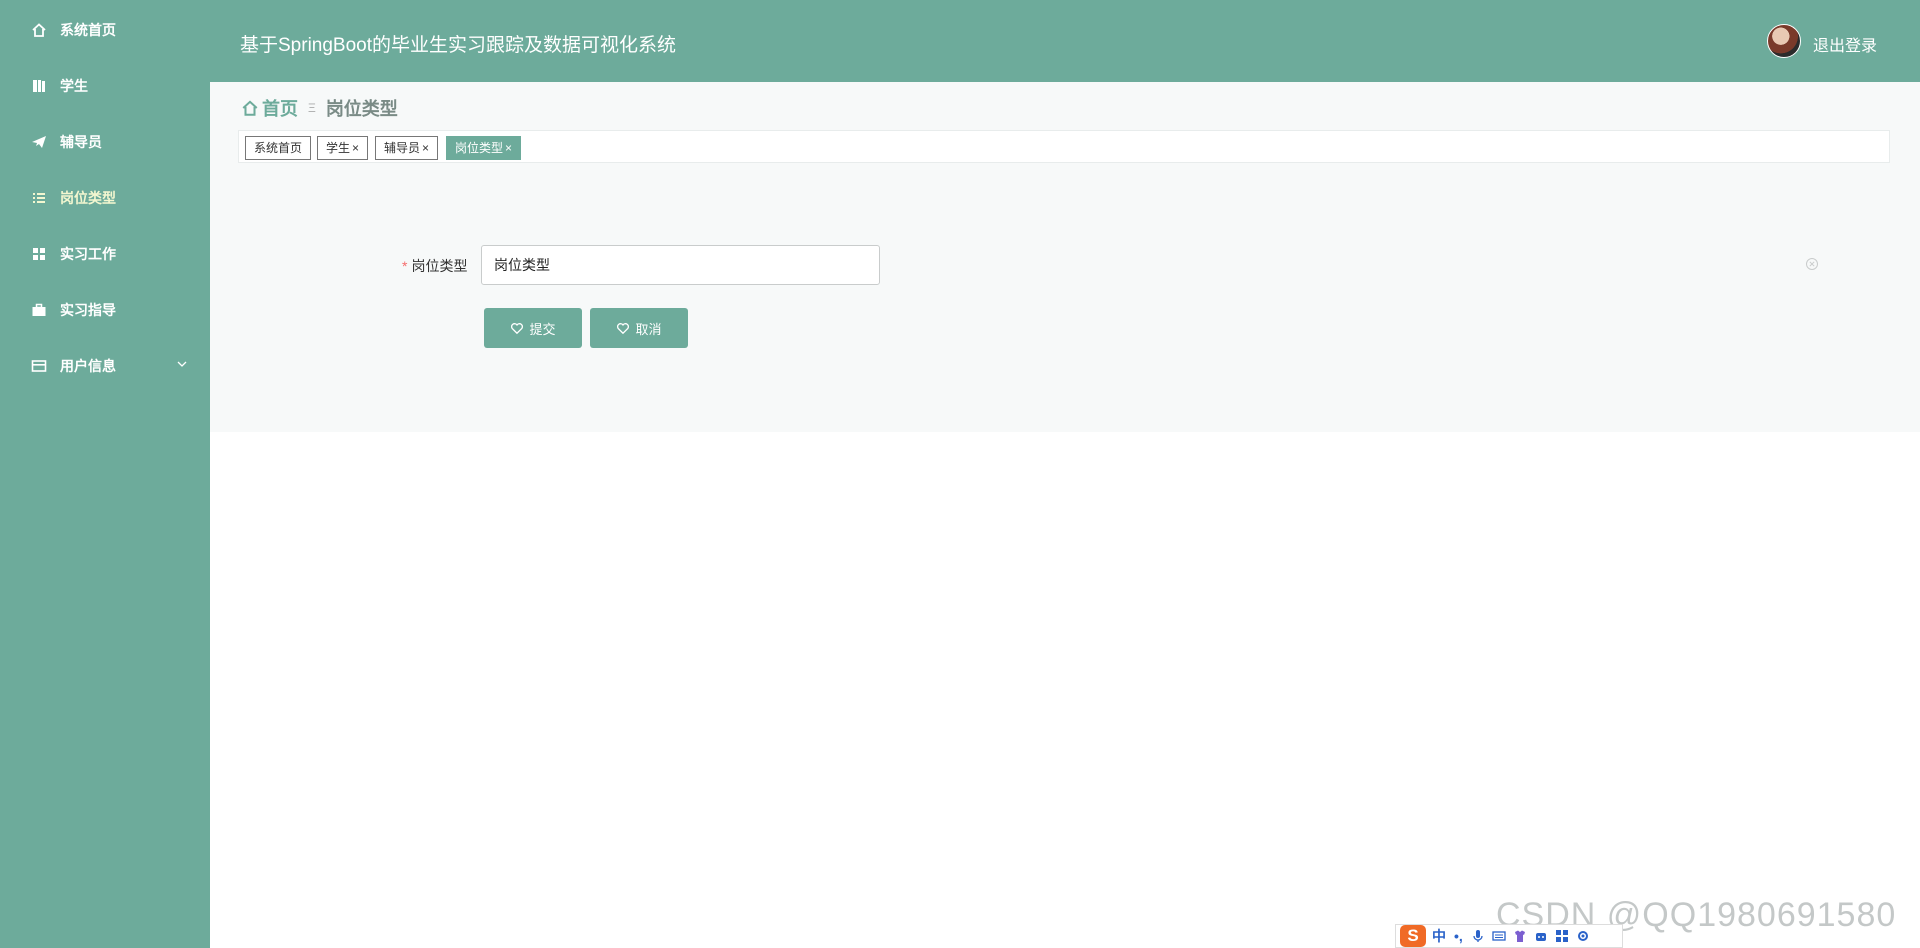 Image resolution: width=1920 pixels, height=948 pixels. Describe the element at coordinates (1520, 936) in the screenshot. I see `skin-icon` at that location.